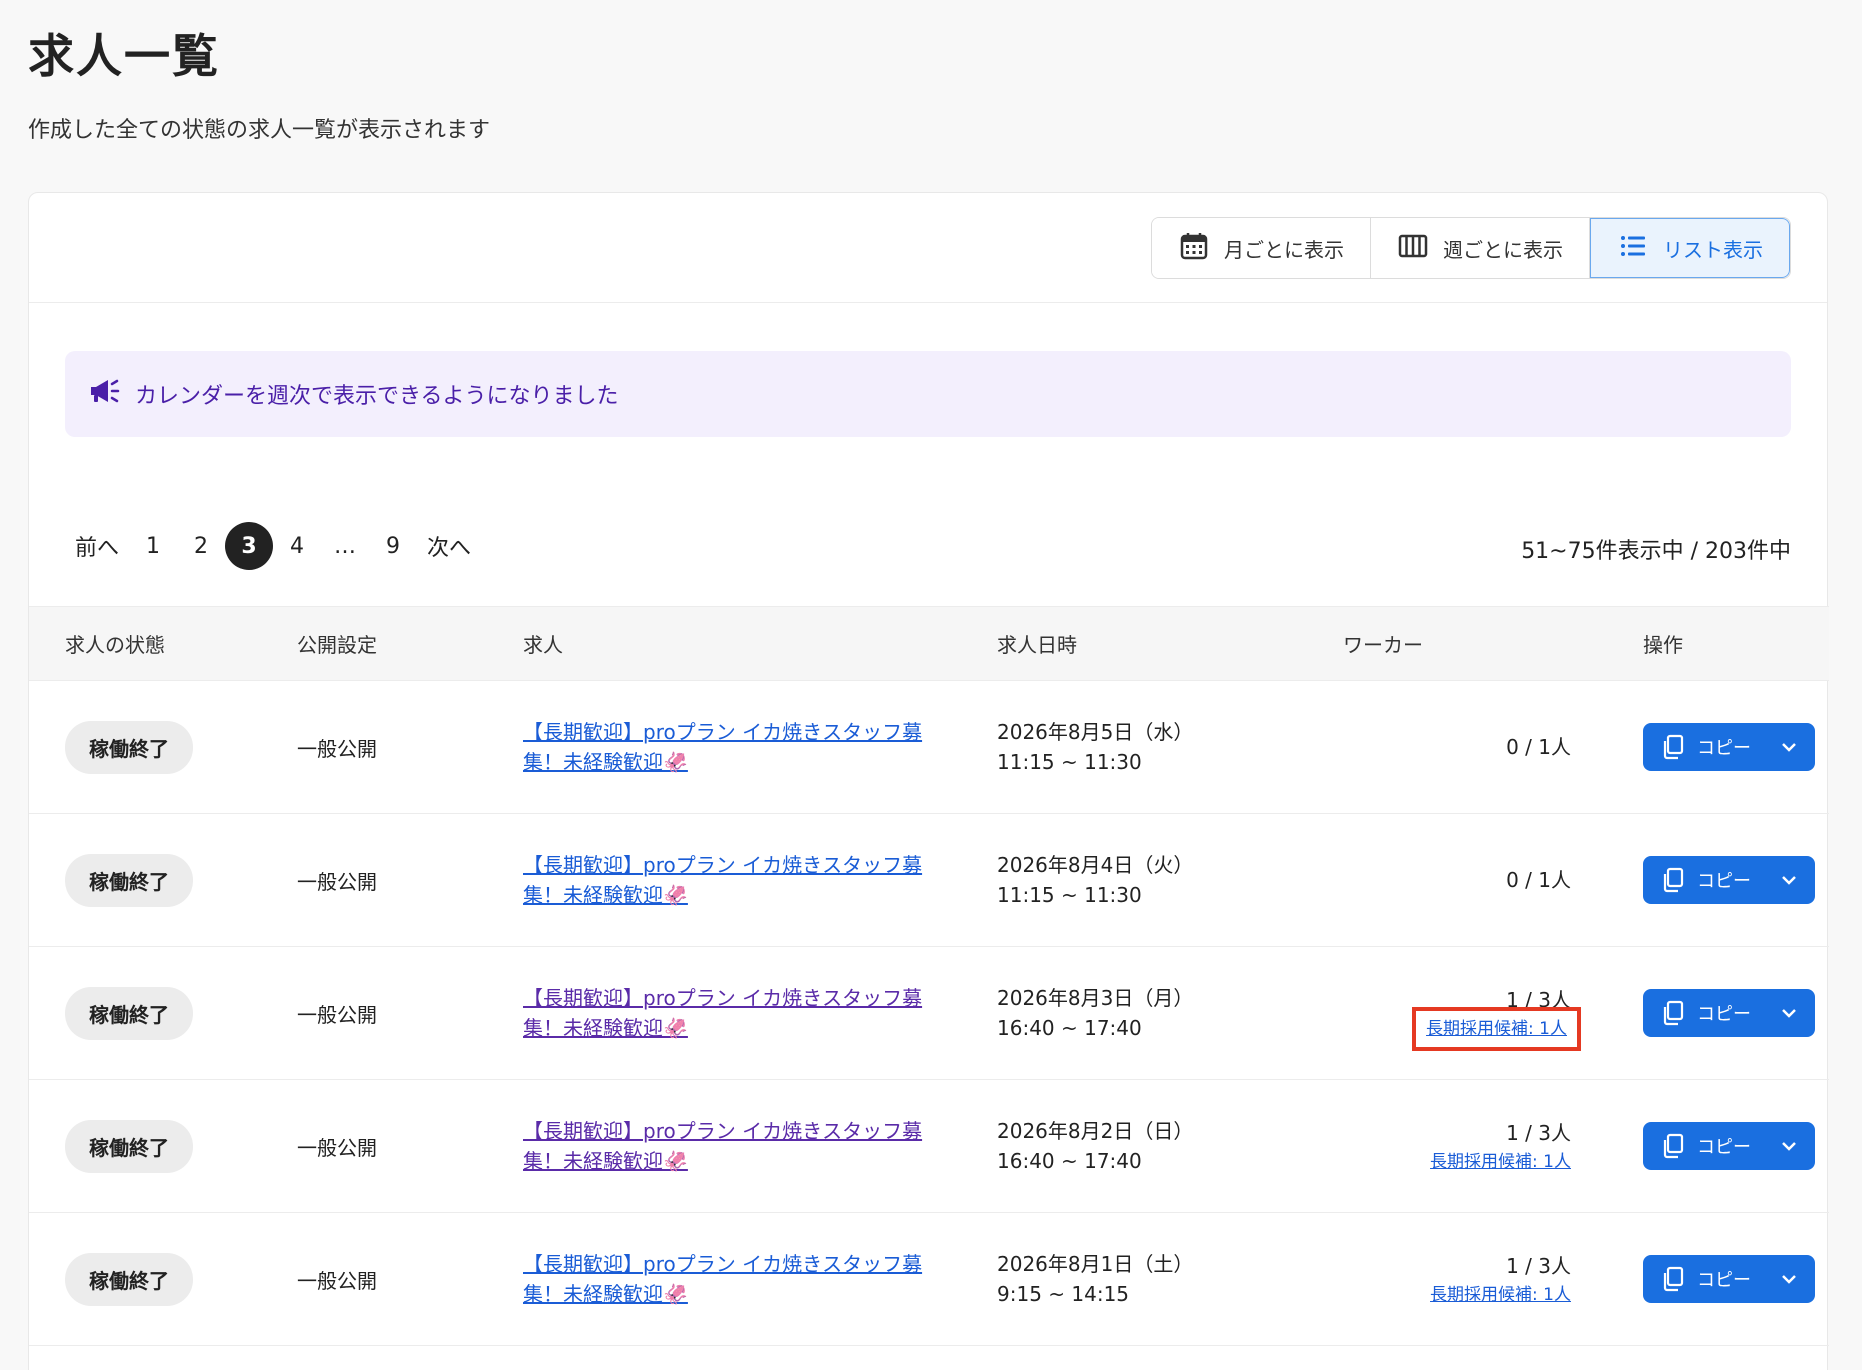 The height and width of the screenshot is (1370, 1862). I want to click on monthly-view-label: 月ごとに表示, so click(1284, 249).